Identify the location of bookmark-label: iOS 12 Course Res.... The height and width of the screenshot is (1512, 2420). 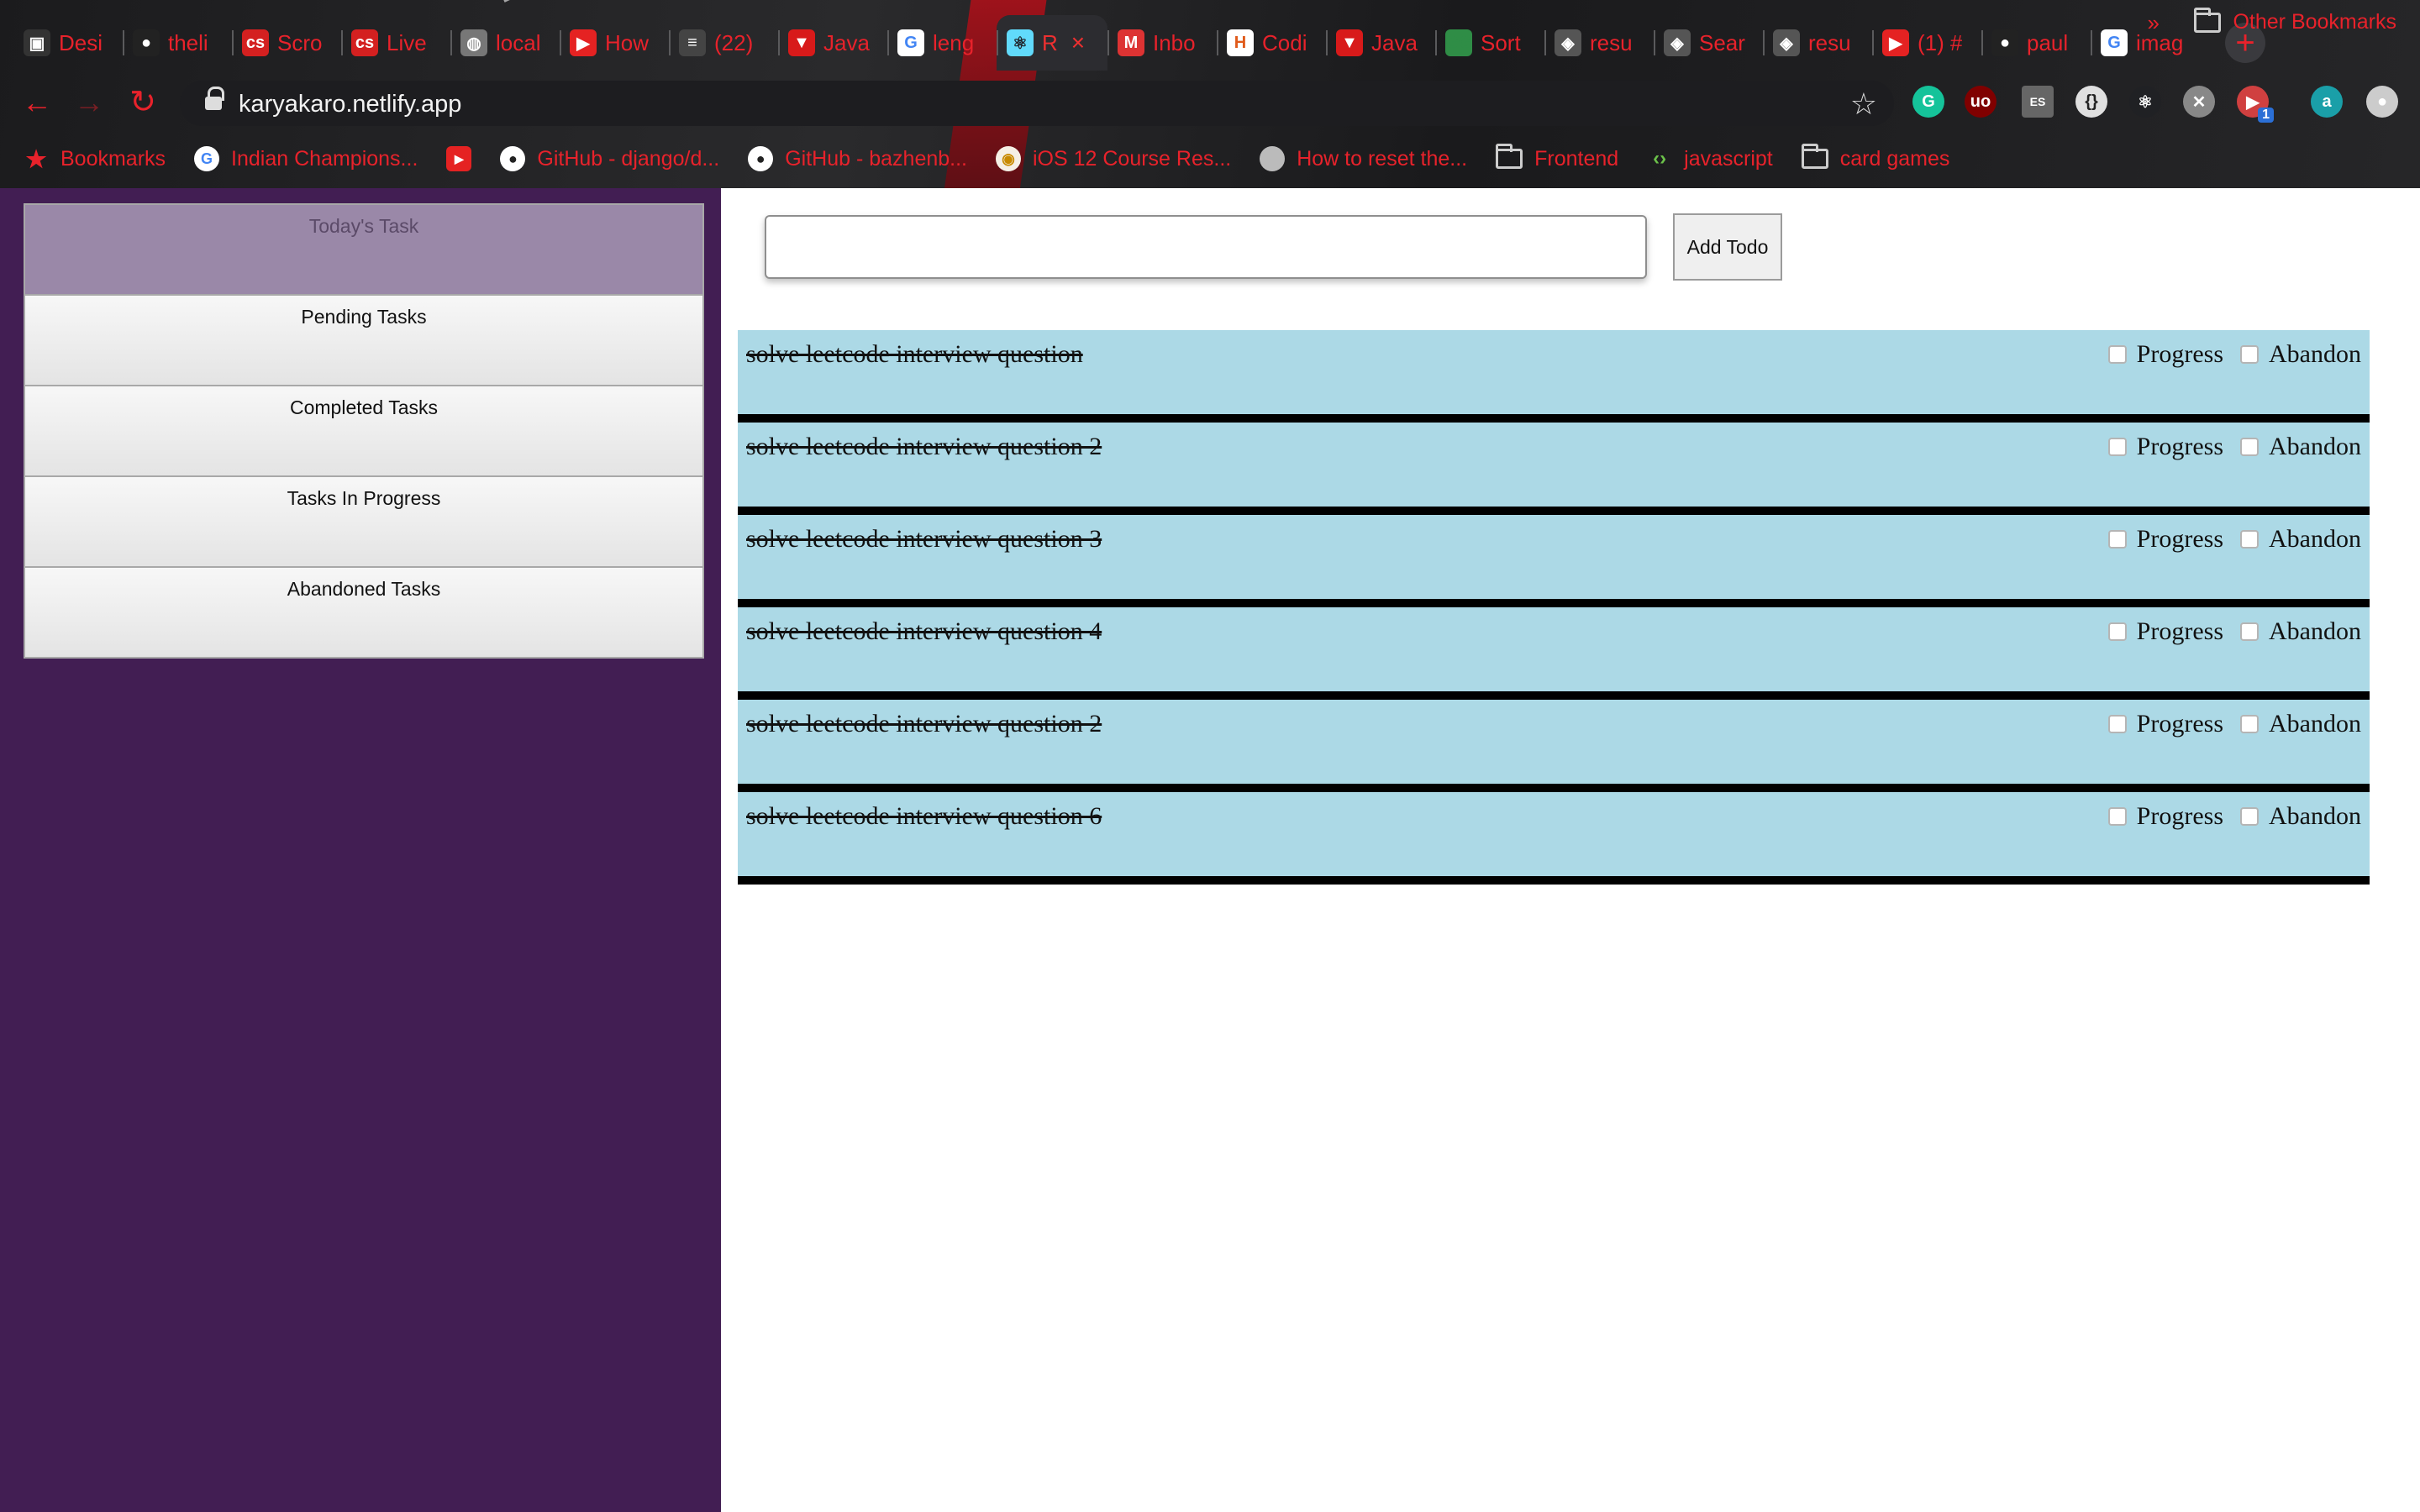
(1133, 158).